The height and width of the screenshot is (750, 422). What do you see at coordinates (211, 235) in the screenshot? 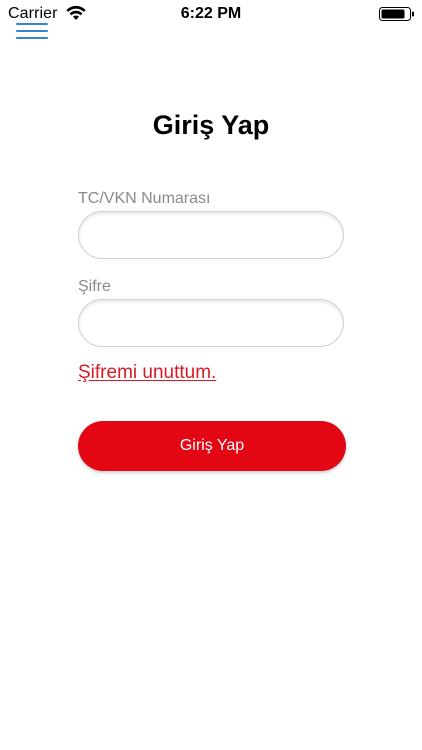
I see `id-number-input` at bounding box center [211, 235].